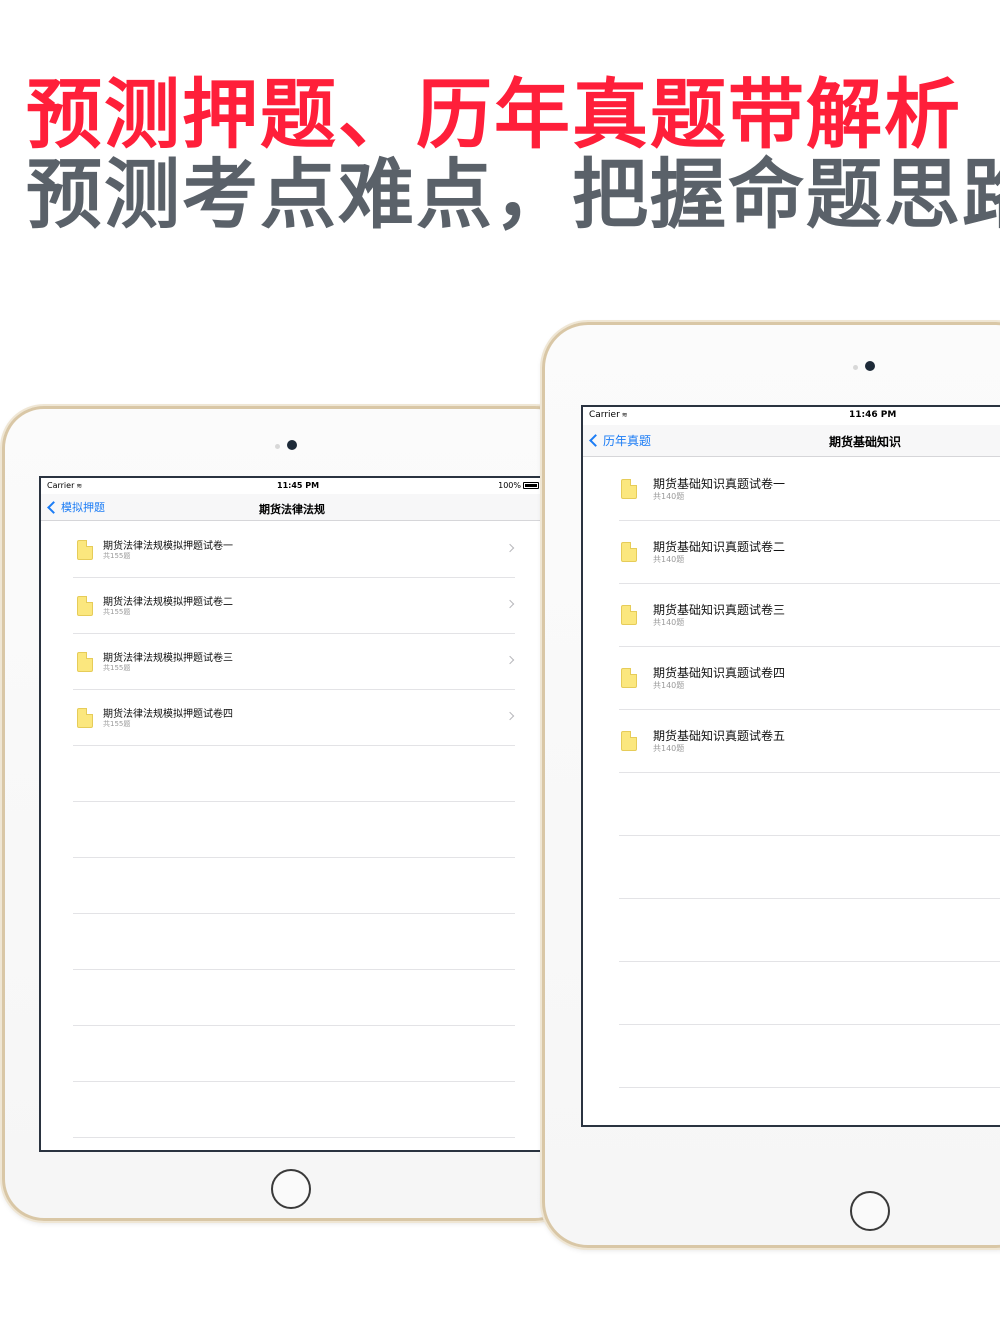 This screenshot has width=1000, height=1334. Describe the element at coordinates (719, 736) in the screenshot. I see `item-title: 期货基础知识真题试卷五` at that location.